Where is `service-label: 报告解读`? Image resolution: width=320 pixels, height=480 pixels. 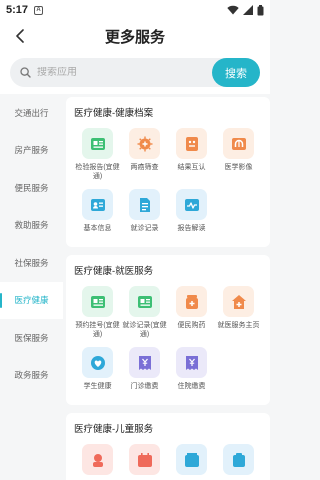
service-label: 报告解读 is located at coordinates (191, 228).